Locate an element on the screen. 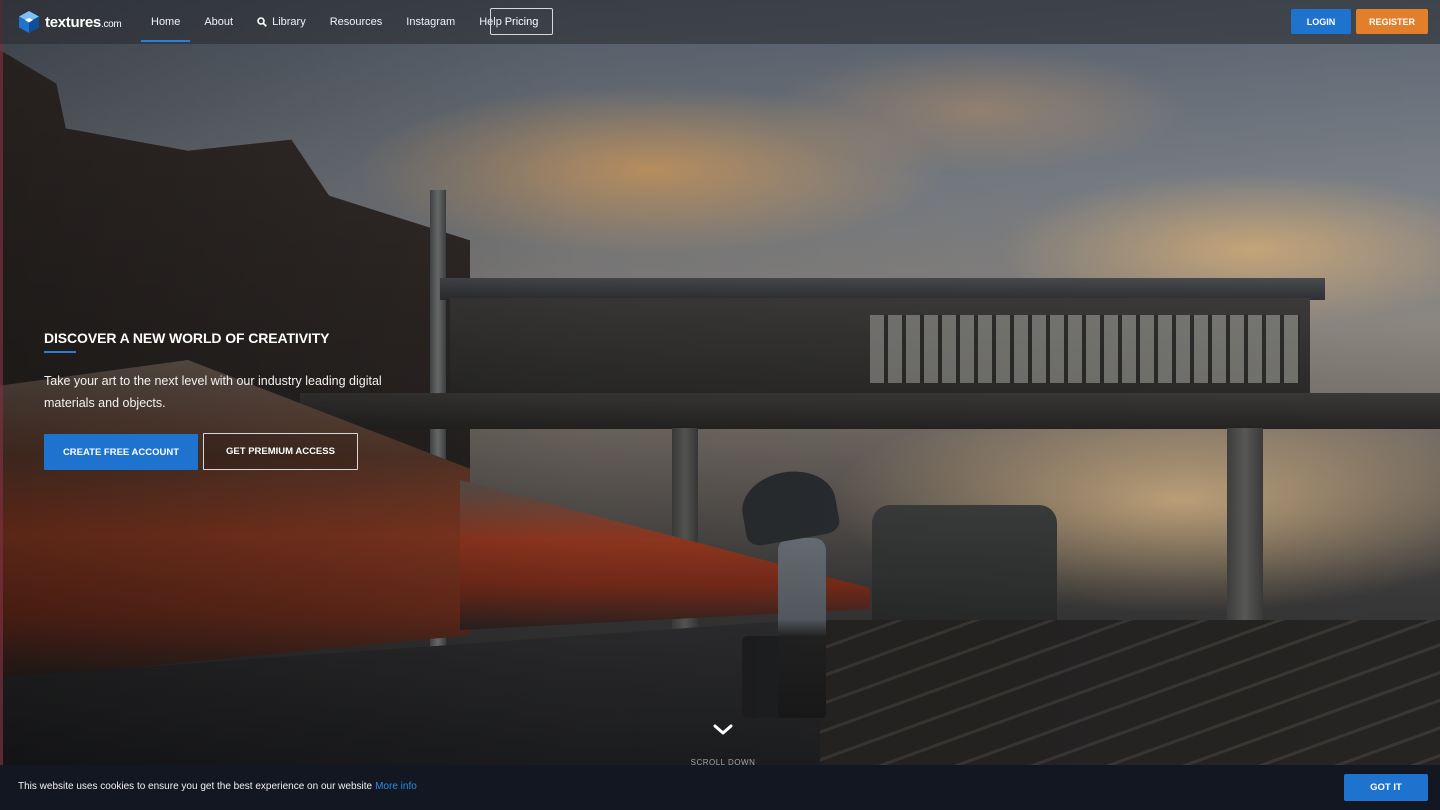 The height and width of the screenshot is (810, 1440). site-logo: textures.com is located at coordinates (70, 22).